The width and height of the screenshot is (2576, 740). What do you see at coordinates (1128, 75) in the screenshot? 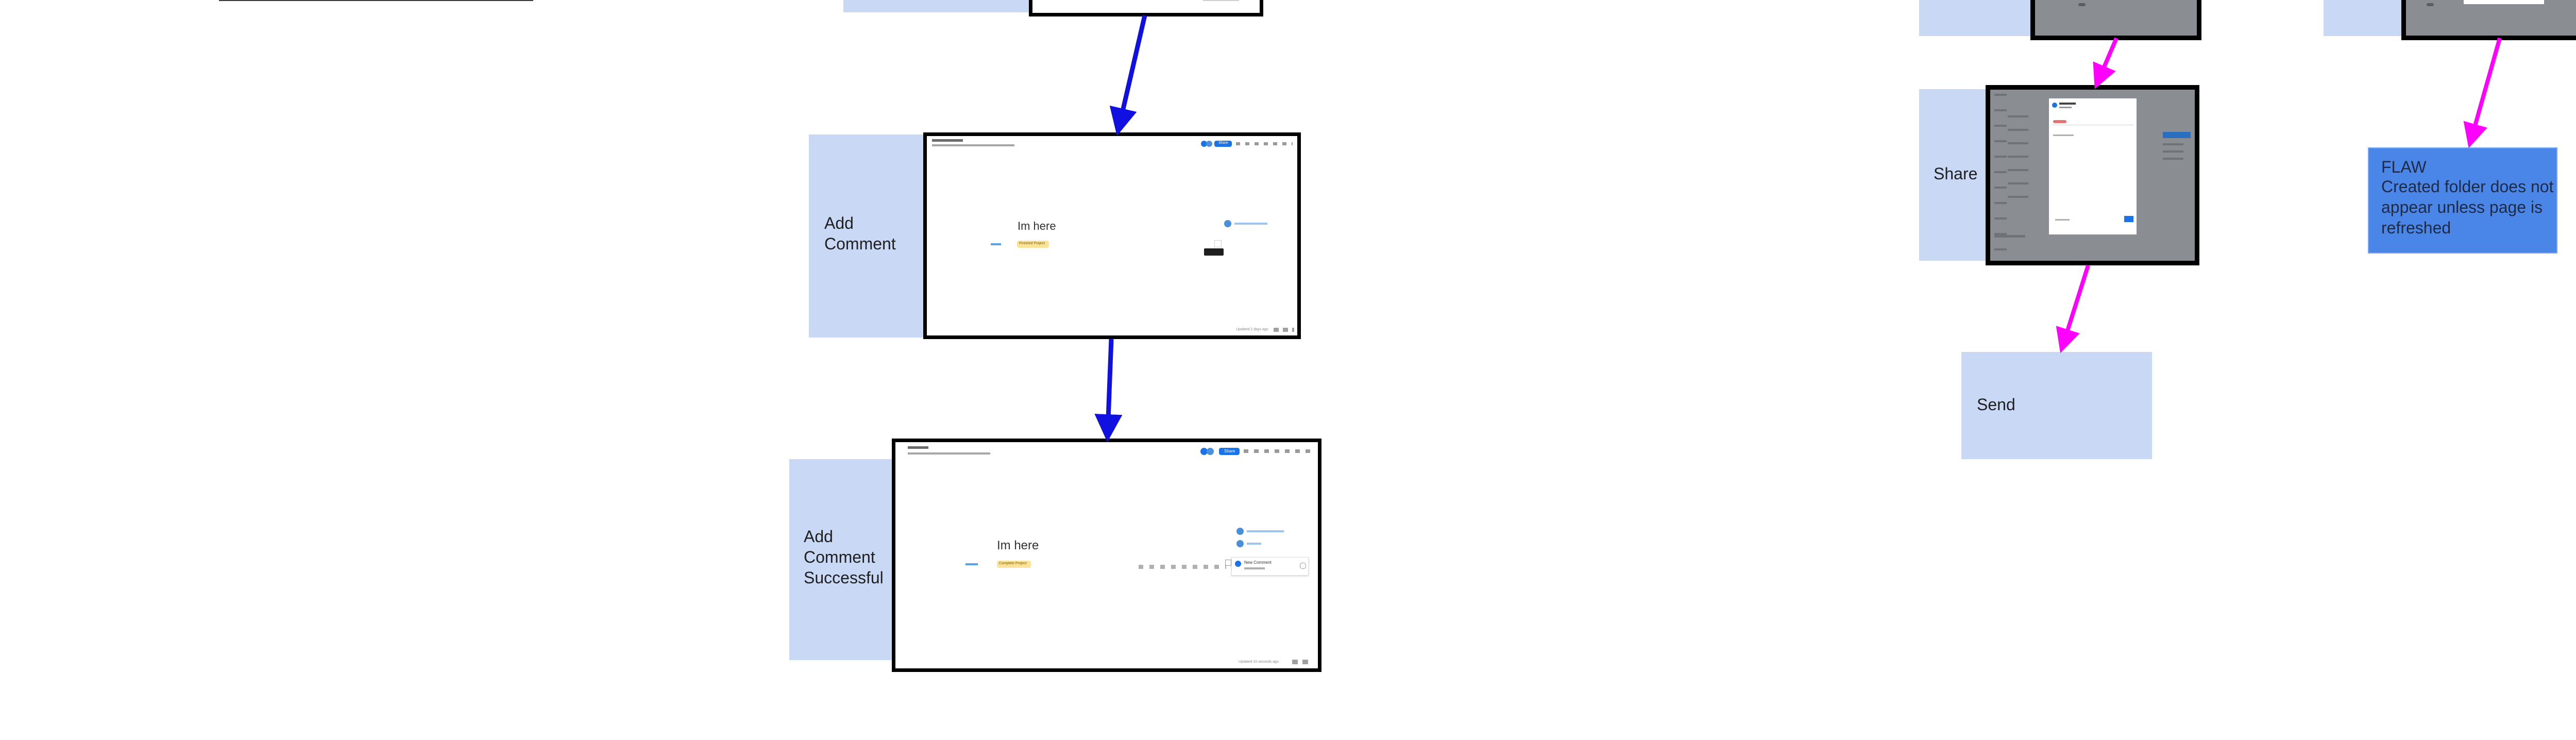
I see `arrow-to-add-comment` at bounding box center [1128, 75].